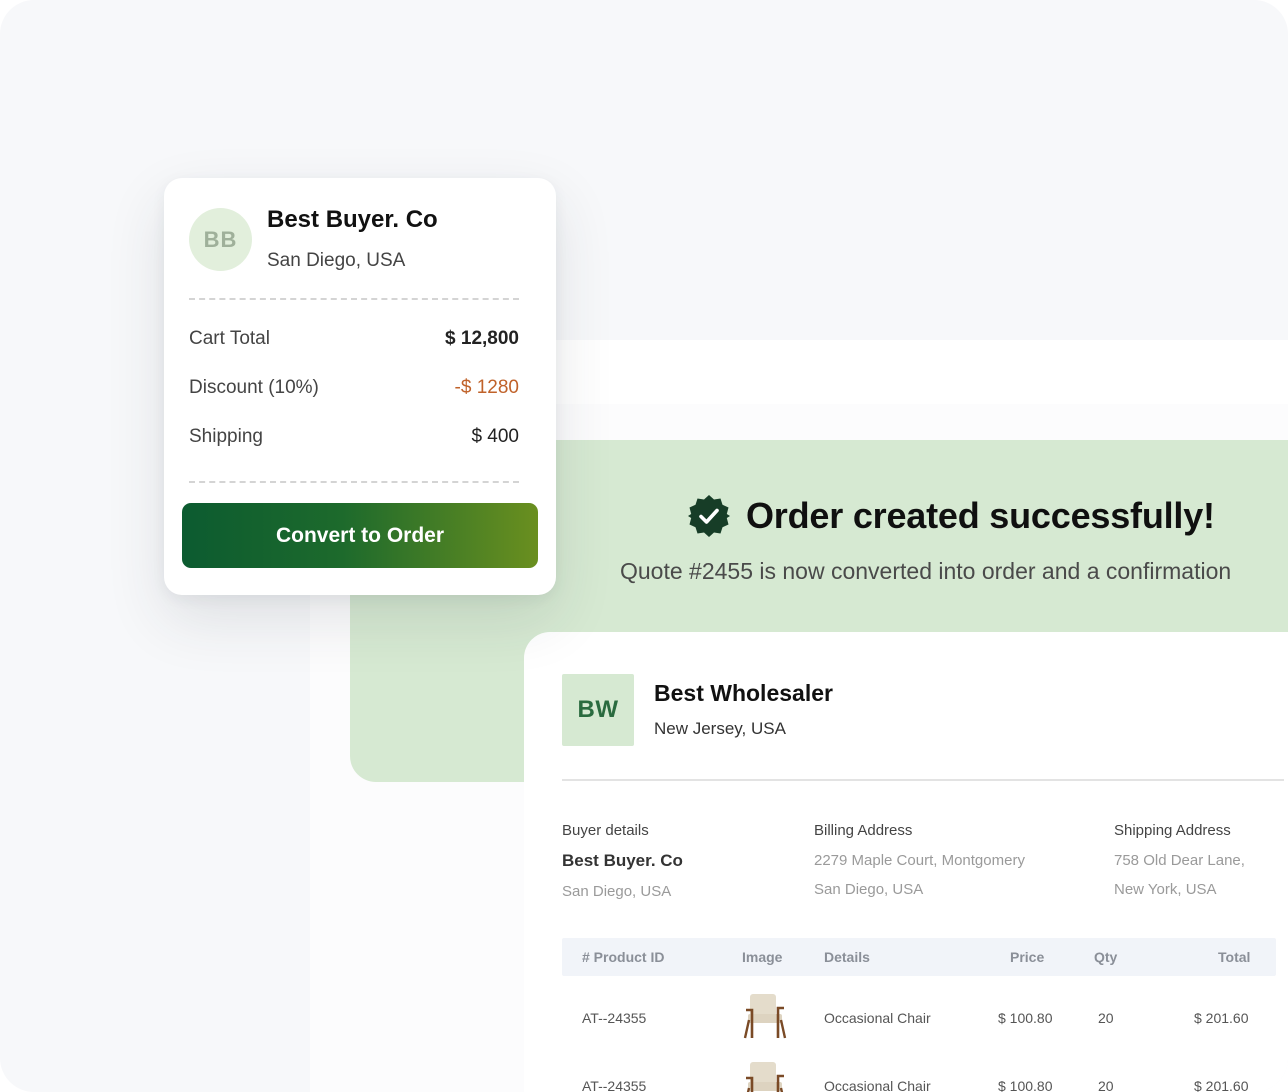  What do you see at coordinates (1165, 889) in the screenshot?
I see `shipping-address-line2: New York, USA` at bounding box center [1165, 889].